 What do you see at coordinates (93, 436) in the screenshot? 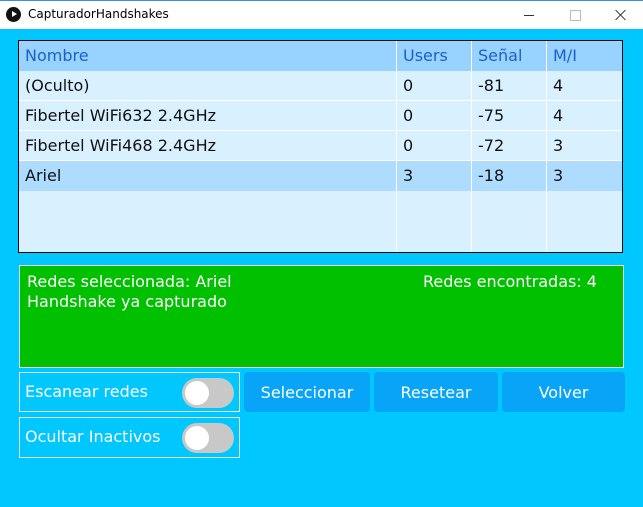
I see `hide-inactive-label: Ocultar Inactivos` at bounding box center [93, 436].